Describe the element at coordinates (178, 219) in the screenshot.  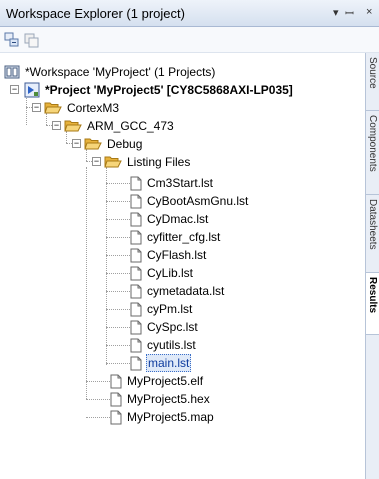
I see `tree-item-label: CyDmac.lst` at that location.